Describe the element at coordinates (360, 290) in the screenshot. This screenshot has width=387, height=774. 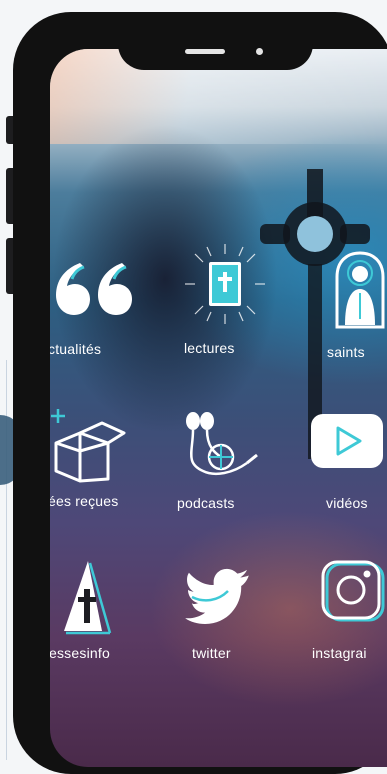
I see `saint-icon` at that location.